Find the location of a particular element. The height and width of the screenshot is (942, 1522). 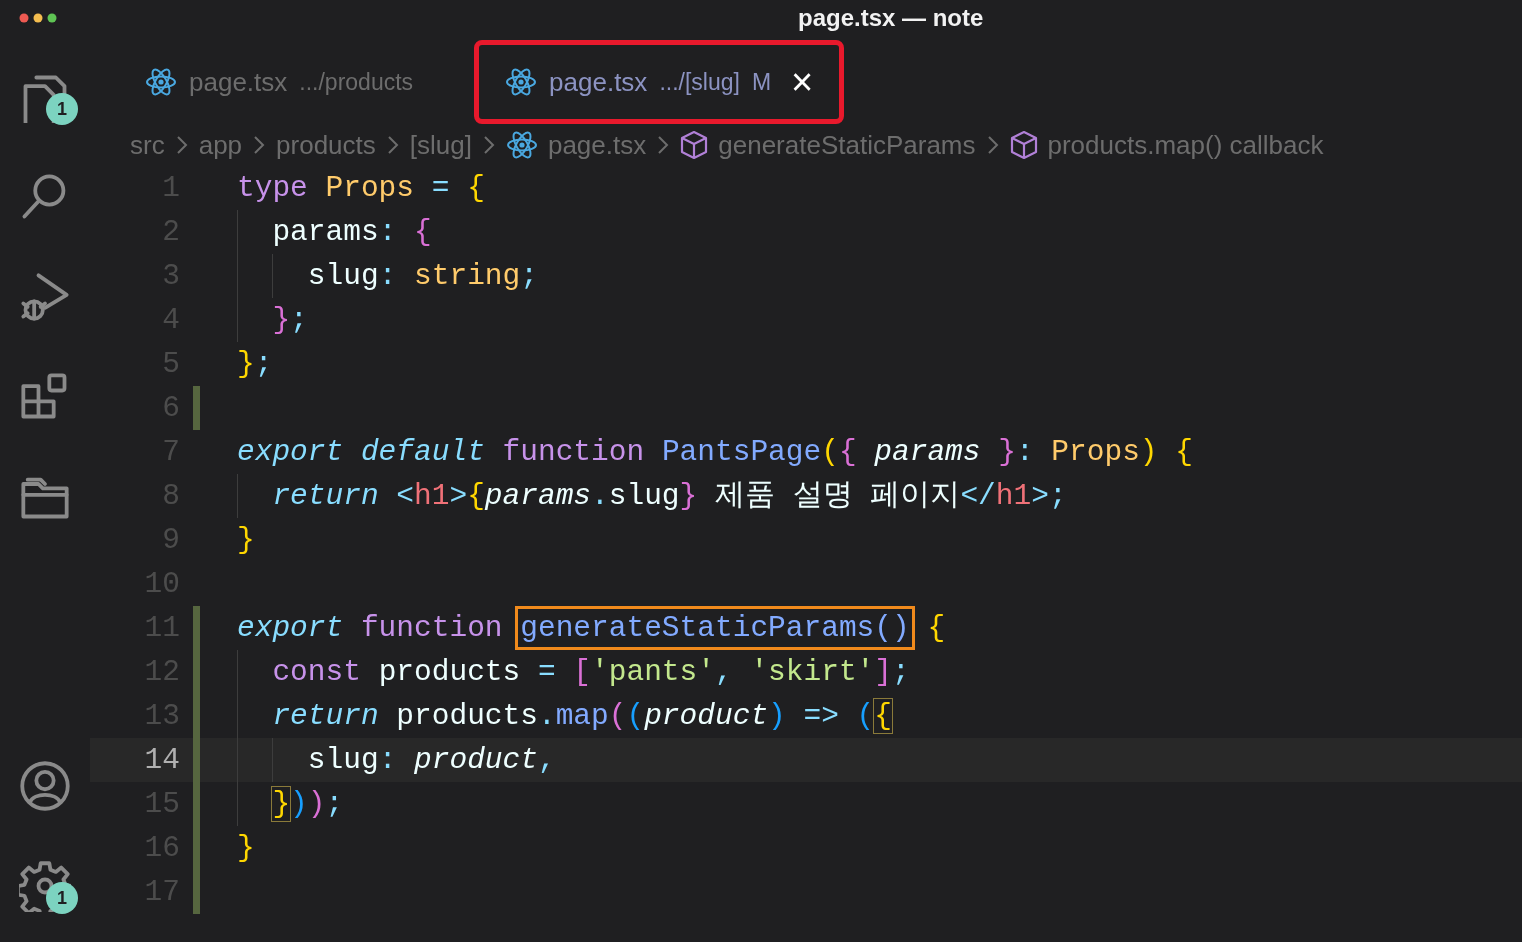

code-line: slug: string; is located at coordinates (422, 276).